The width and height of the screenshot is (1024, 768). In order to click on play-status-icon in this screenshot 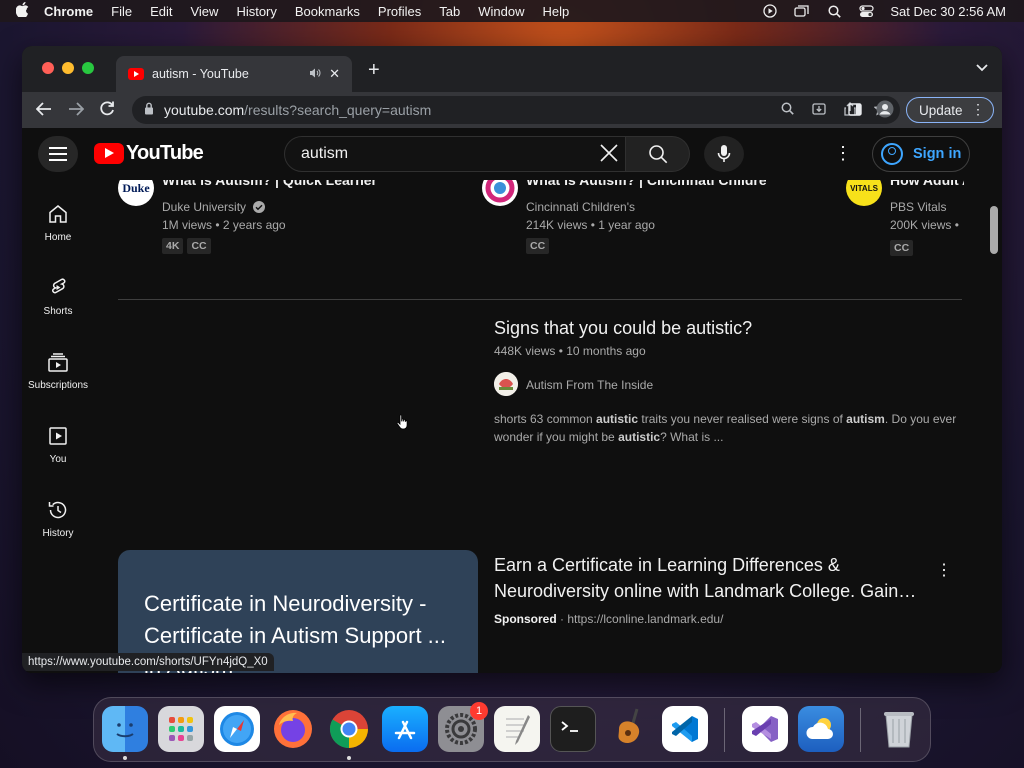, I will do `click(770, 11)`.